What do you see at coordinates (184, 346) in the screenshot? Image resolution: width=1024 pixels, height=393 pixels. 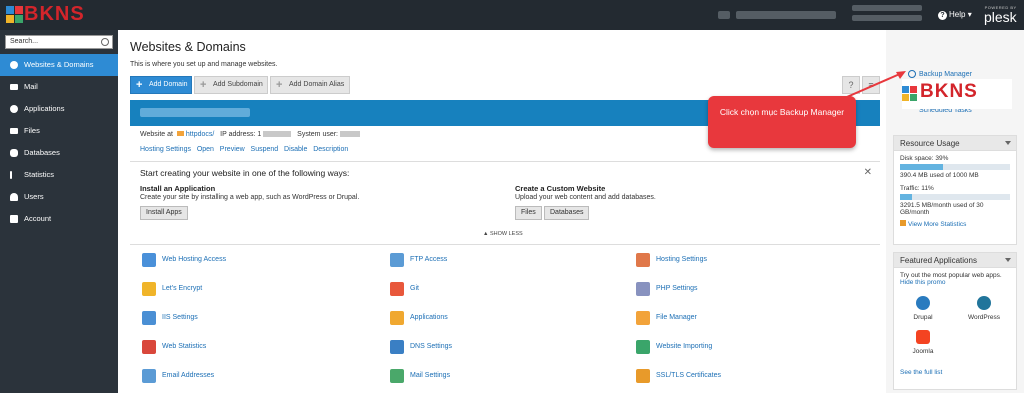 I see `tool-label: Web Statistics` at bounding box center [184, 346].